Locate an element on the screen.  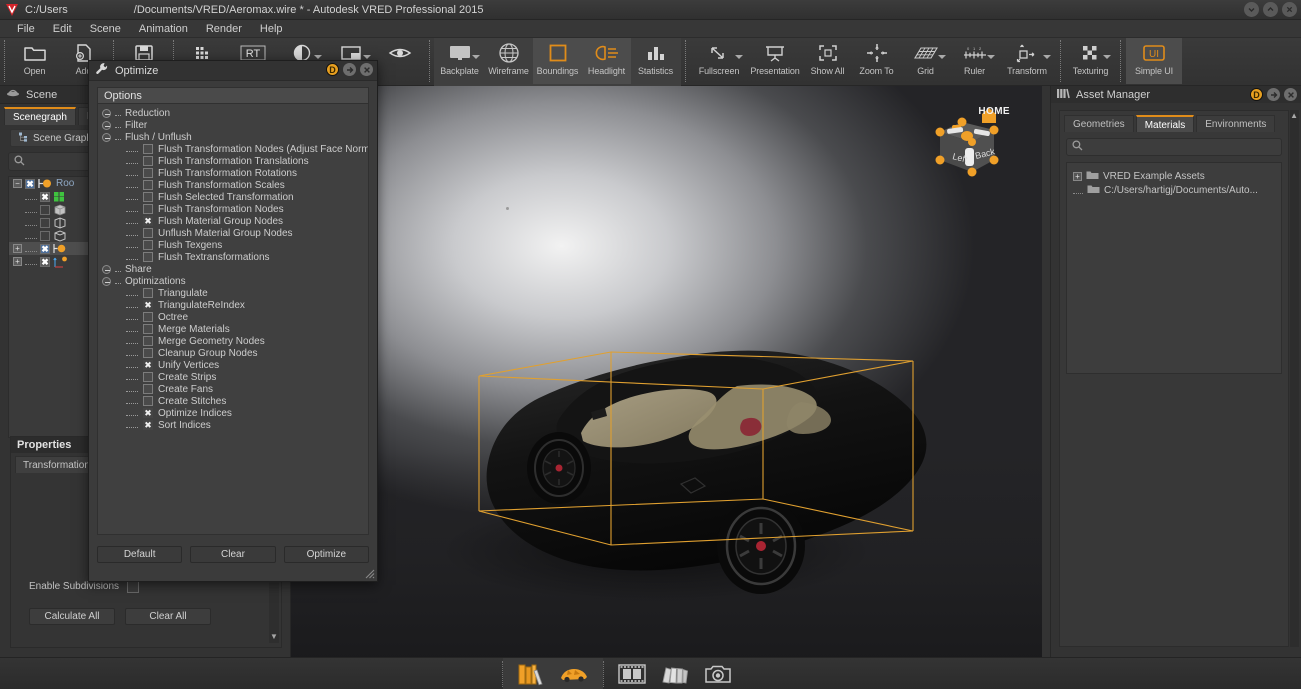
menu-help: Help is located at coordinates (271, 29).